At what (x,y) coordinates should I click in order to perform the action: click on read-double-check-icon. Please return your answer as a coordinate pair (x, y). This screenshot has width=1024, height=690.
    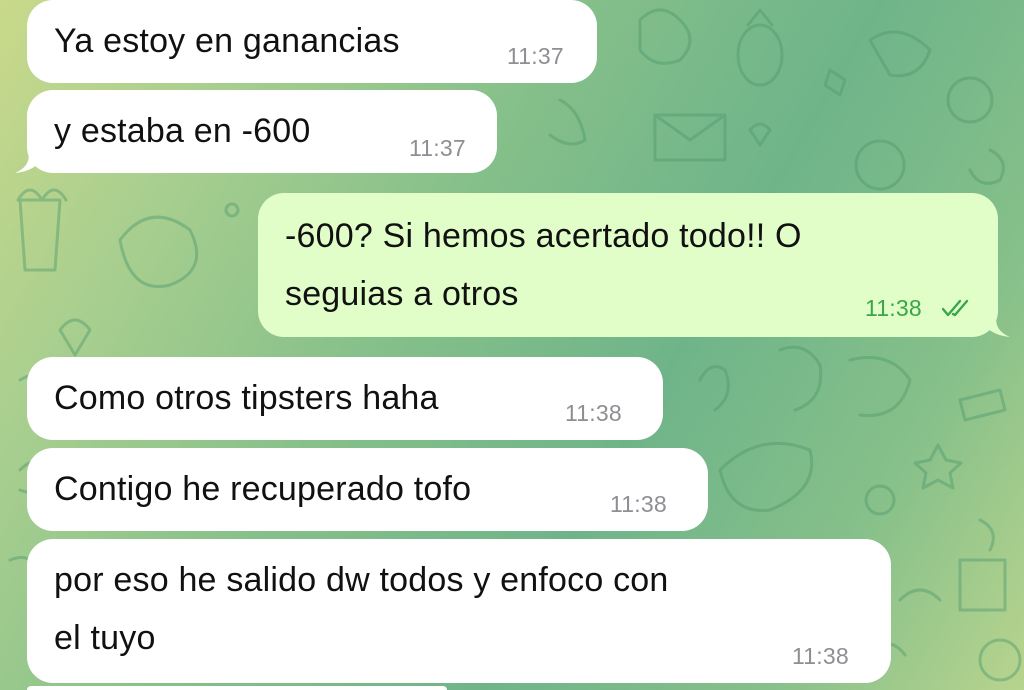
    Looking at the image, I should click on (955, 308).